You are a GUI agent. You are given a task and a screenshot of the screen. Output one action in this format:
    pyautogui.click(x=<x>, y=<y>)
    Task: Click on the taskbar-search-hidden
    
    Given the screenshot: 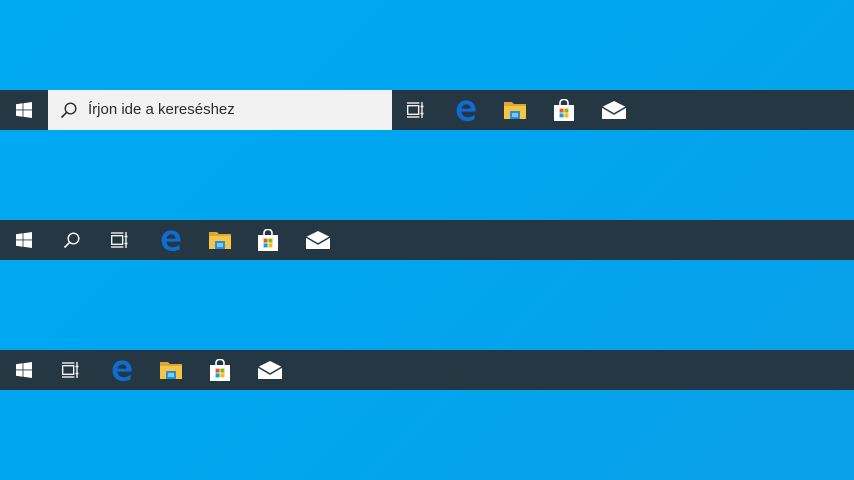 What is the action you would take?
    pyautogui.click(x=427, y=370)
    